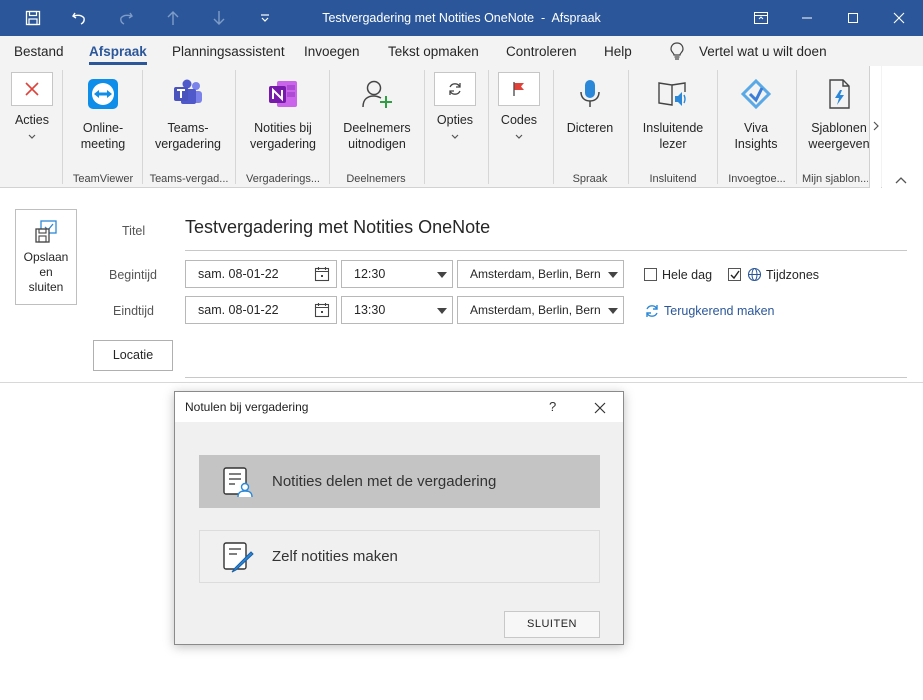 The height and width of the screenshot is (700, 923). What do you see at coordinates (756, 115) in the screenshot?
I see `viva-insights-button: Viva Insights` at bounding box center [756, 115].